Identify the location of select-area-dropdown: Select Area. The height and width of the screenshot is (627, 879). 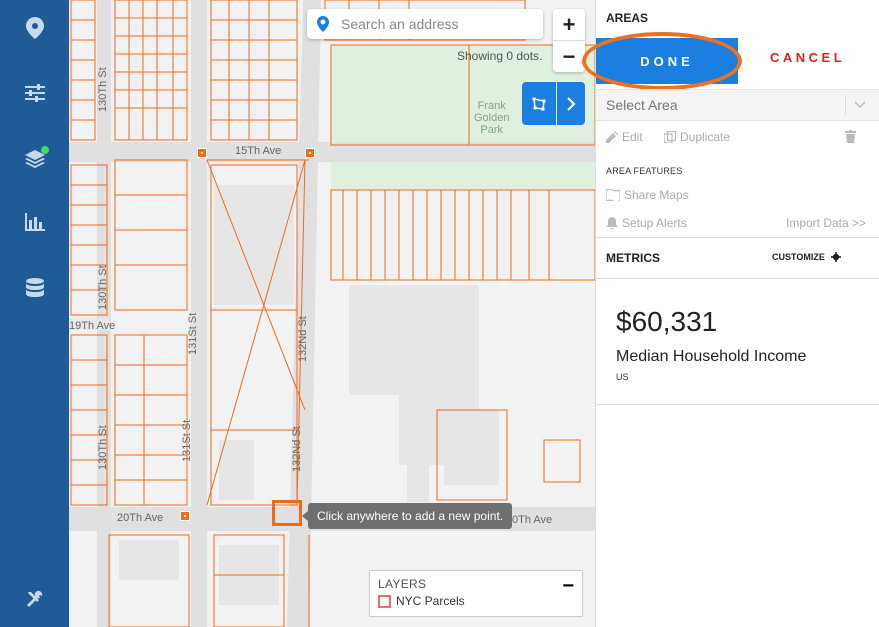
(737, 105).